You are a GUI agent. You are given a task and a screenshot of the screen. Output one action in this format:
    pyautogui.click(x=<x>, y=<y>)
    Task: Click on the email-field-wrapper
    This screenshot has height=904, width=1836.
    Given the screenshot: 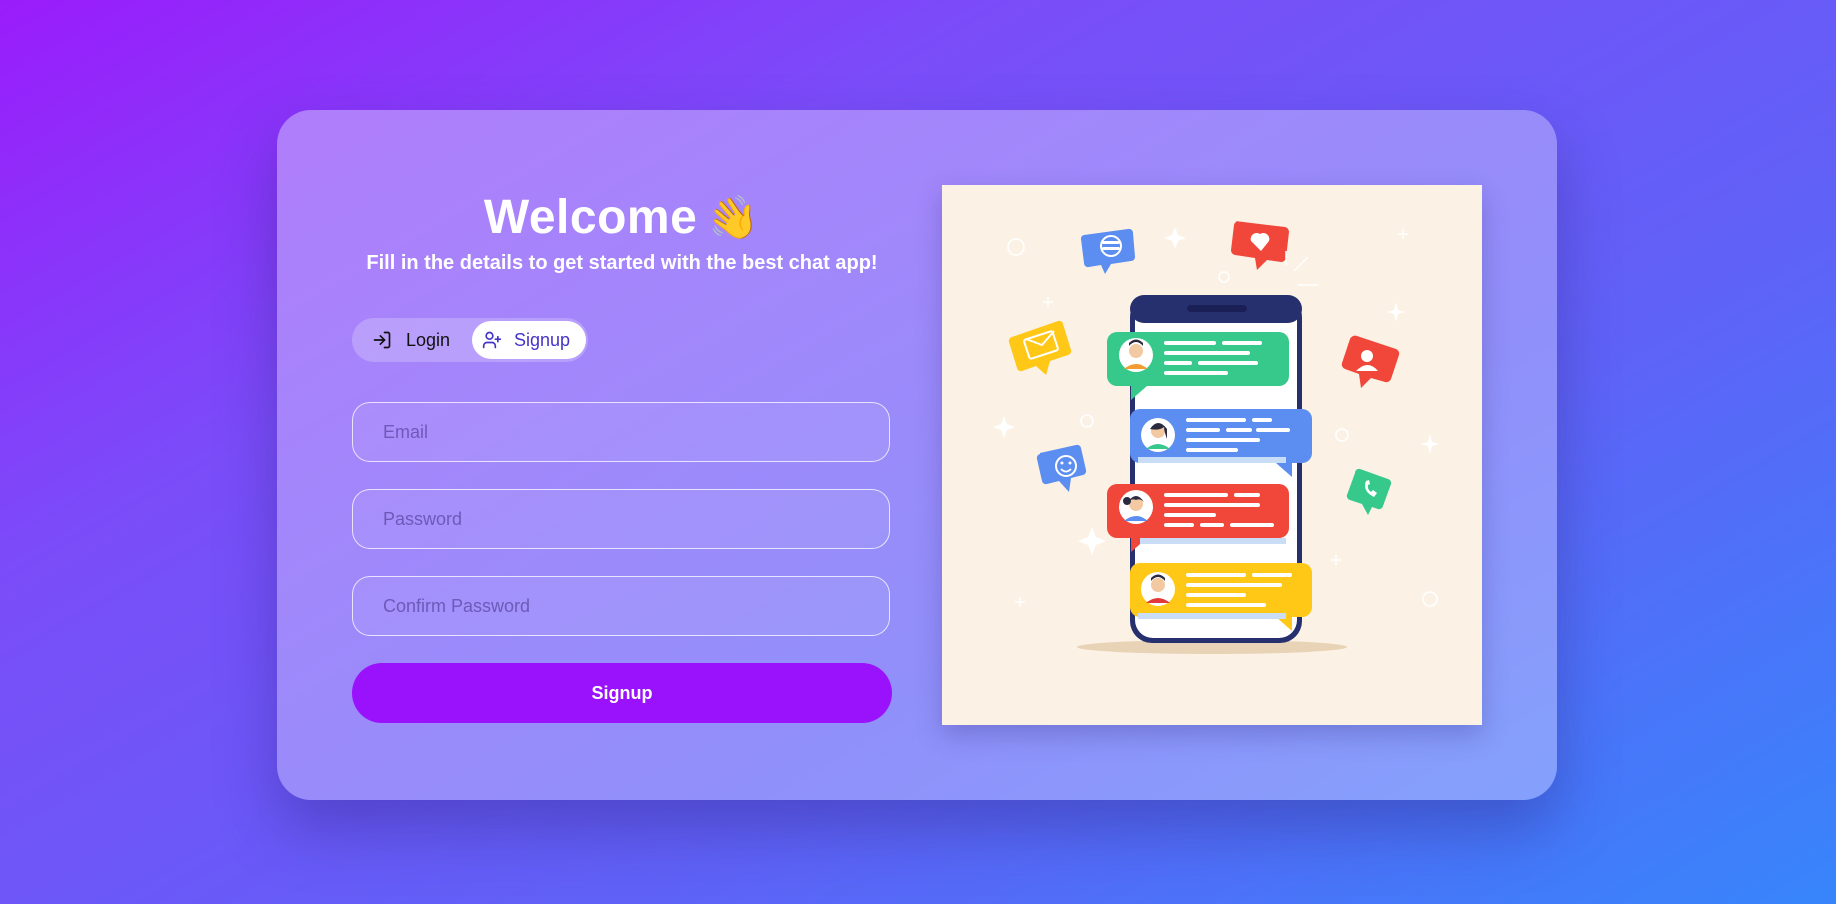 What is the action you would take?
    pyautogui.click(x=621, y=432)
    